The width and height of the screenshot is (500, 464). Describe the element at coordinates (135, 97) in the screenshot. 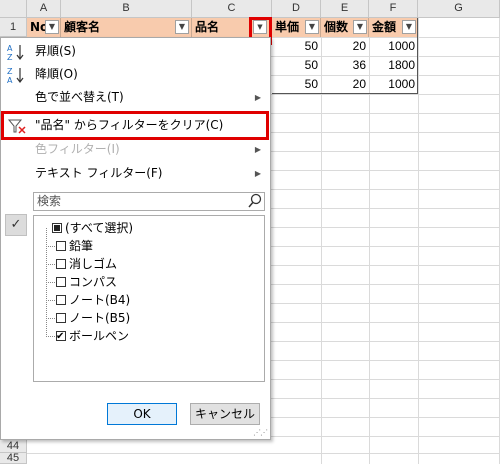

I see `menu-sort-by-color: 色で並べ替え(T) ▶` at that location.